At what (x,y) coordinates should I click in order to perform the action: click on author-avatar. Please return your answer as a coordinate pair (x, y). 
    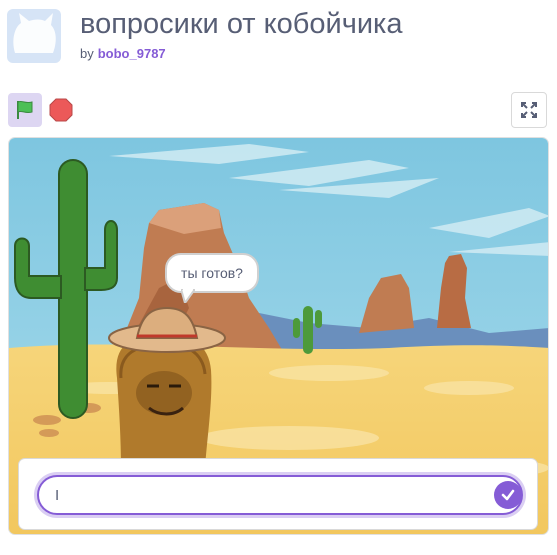
    Looking at the image, I should click on (34, 36).